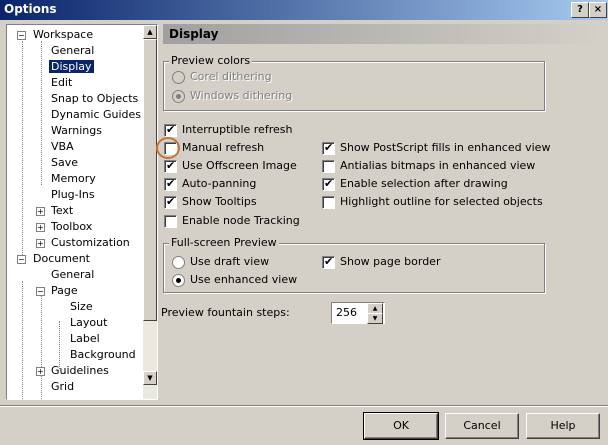  Describe the element at coordinates (211, 60) in the screenshot. I see `preview-colors-label: Preview colors` at that location.